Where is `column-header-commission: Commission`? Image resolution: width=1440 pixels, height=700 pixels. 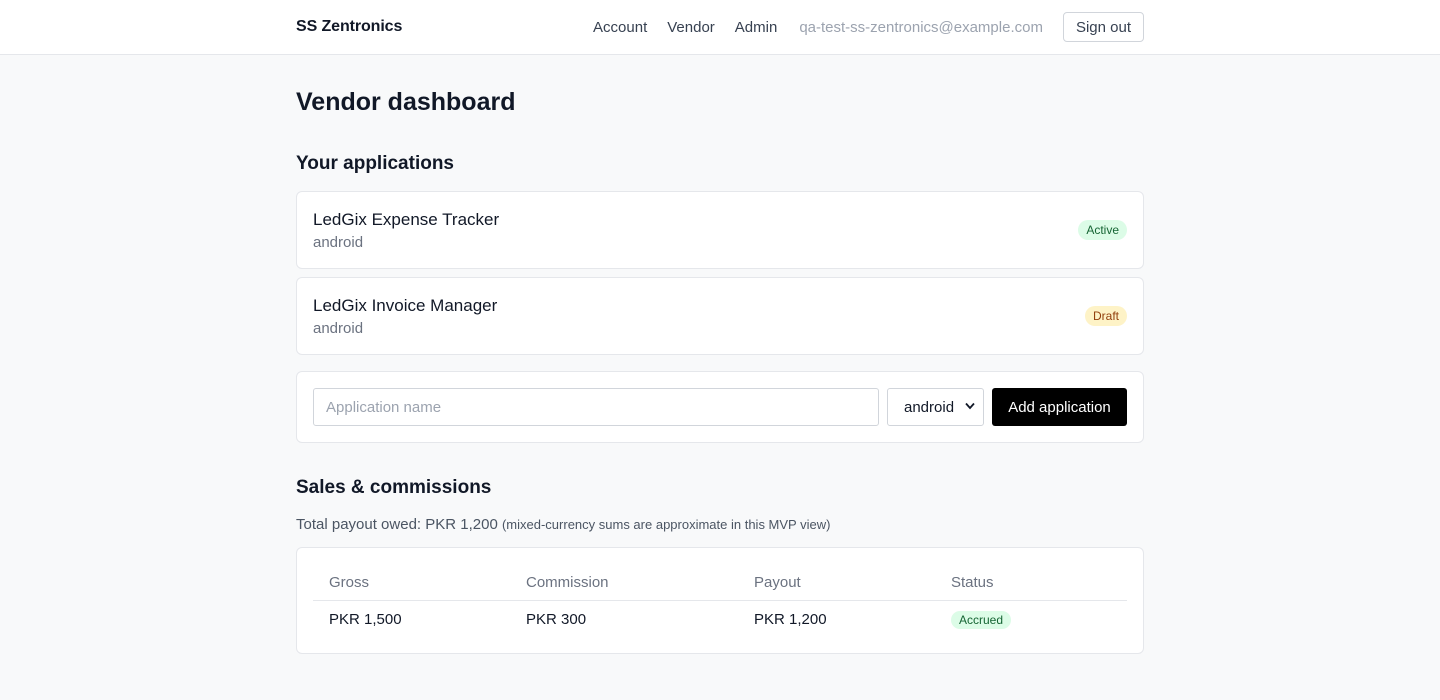 column-header-commission: Commission is located at coordinates (567, 582).